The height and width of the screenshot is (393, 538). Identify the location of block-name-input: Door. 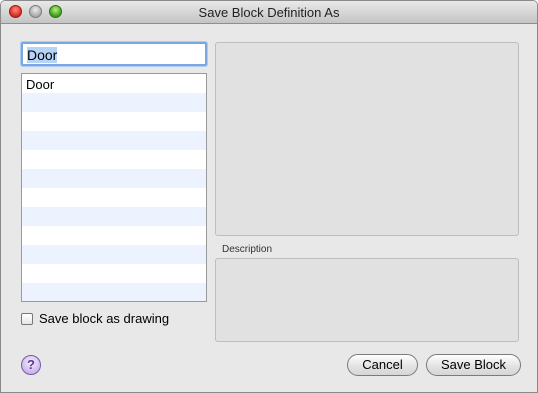
(114, 54).